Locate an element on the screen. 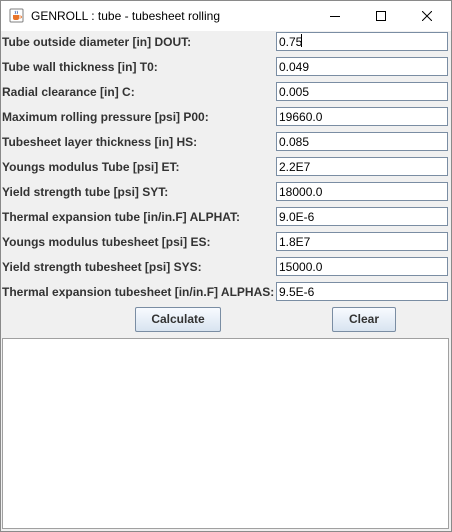 The height and width of the screenshot is (532, 452). text-caret is located at coordinates (301, 40).